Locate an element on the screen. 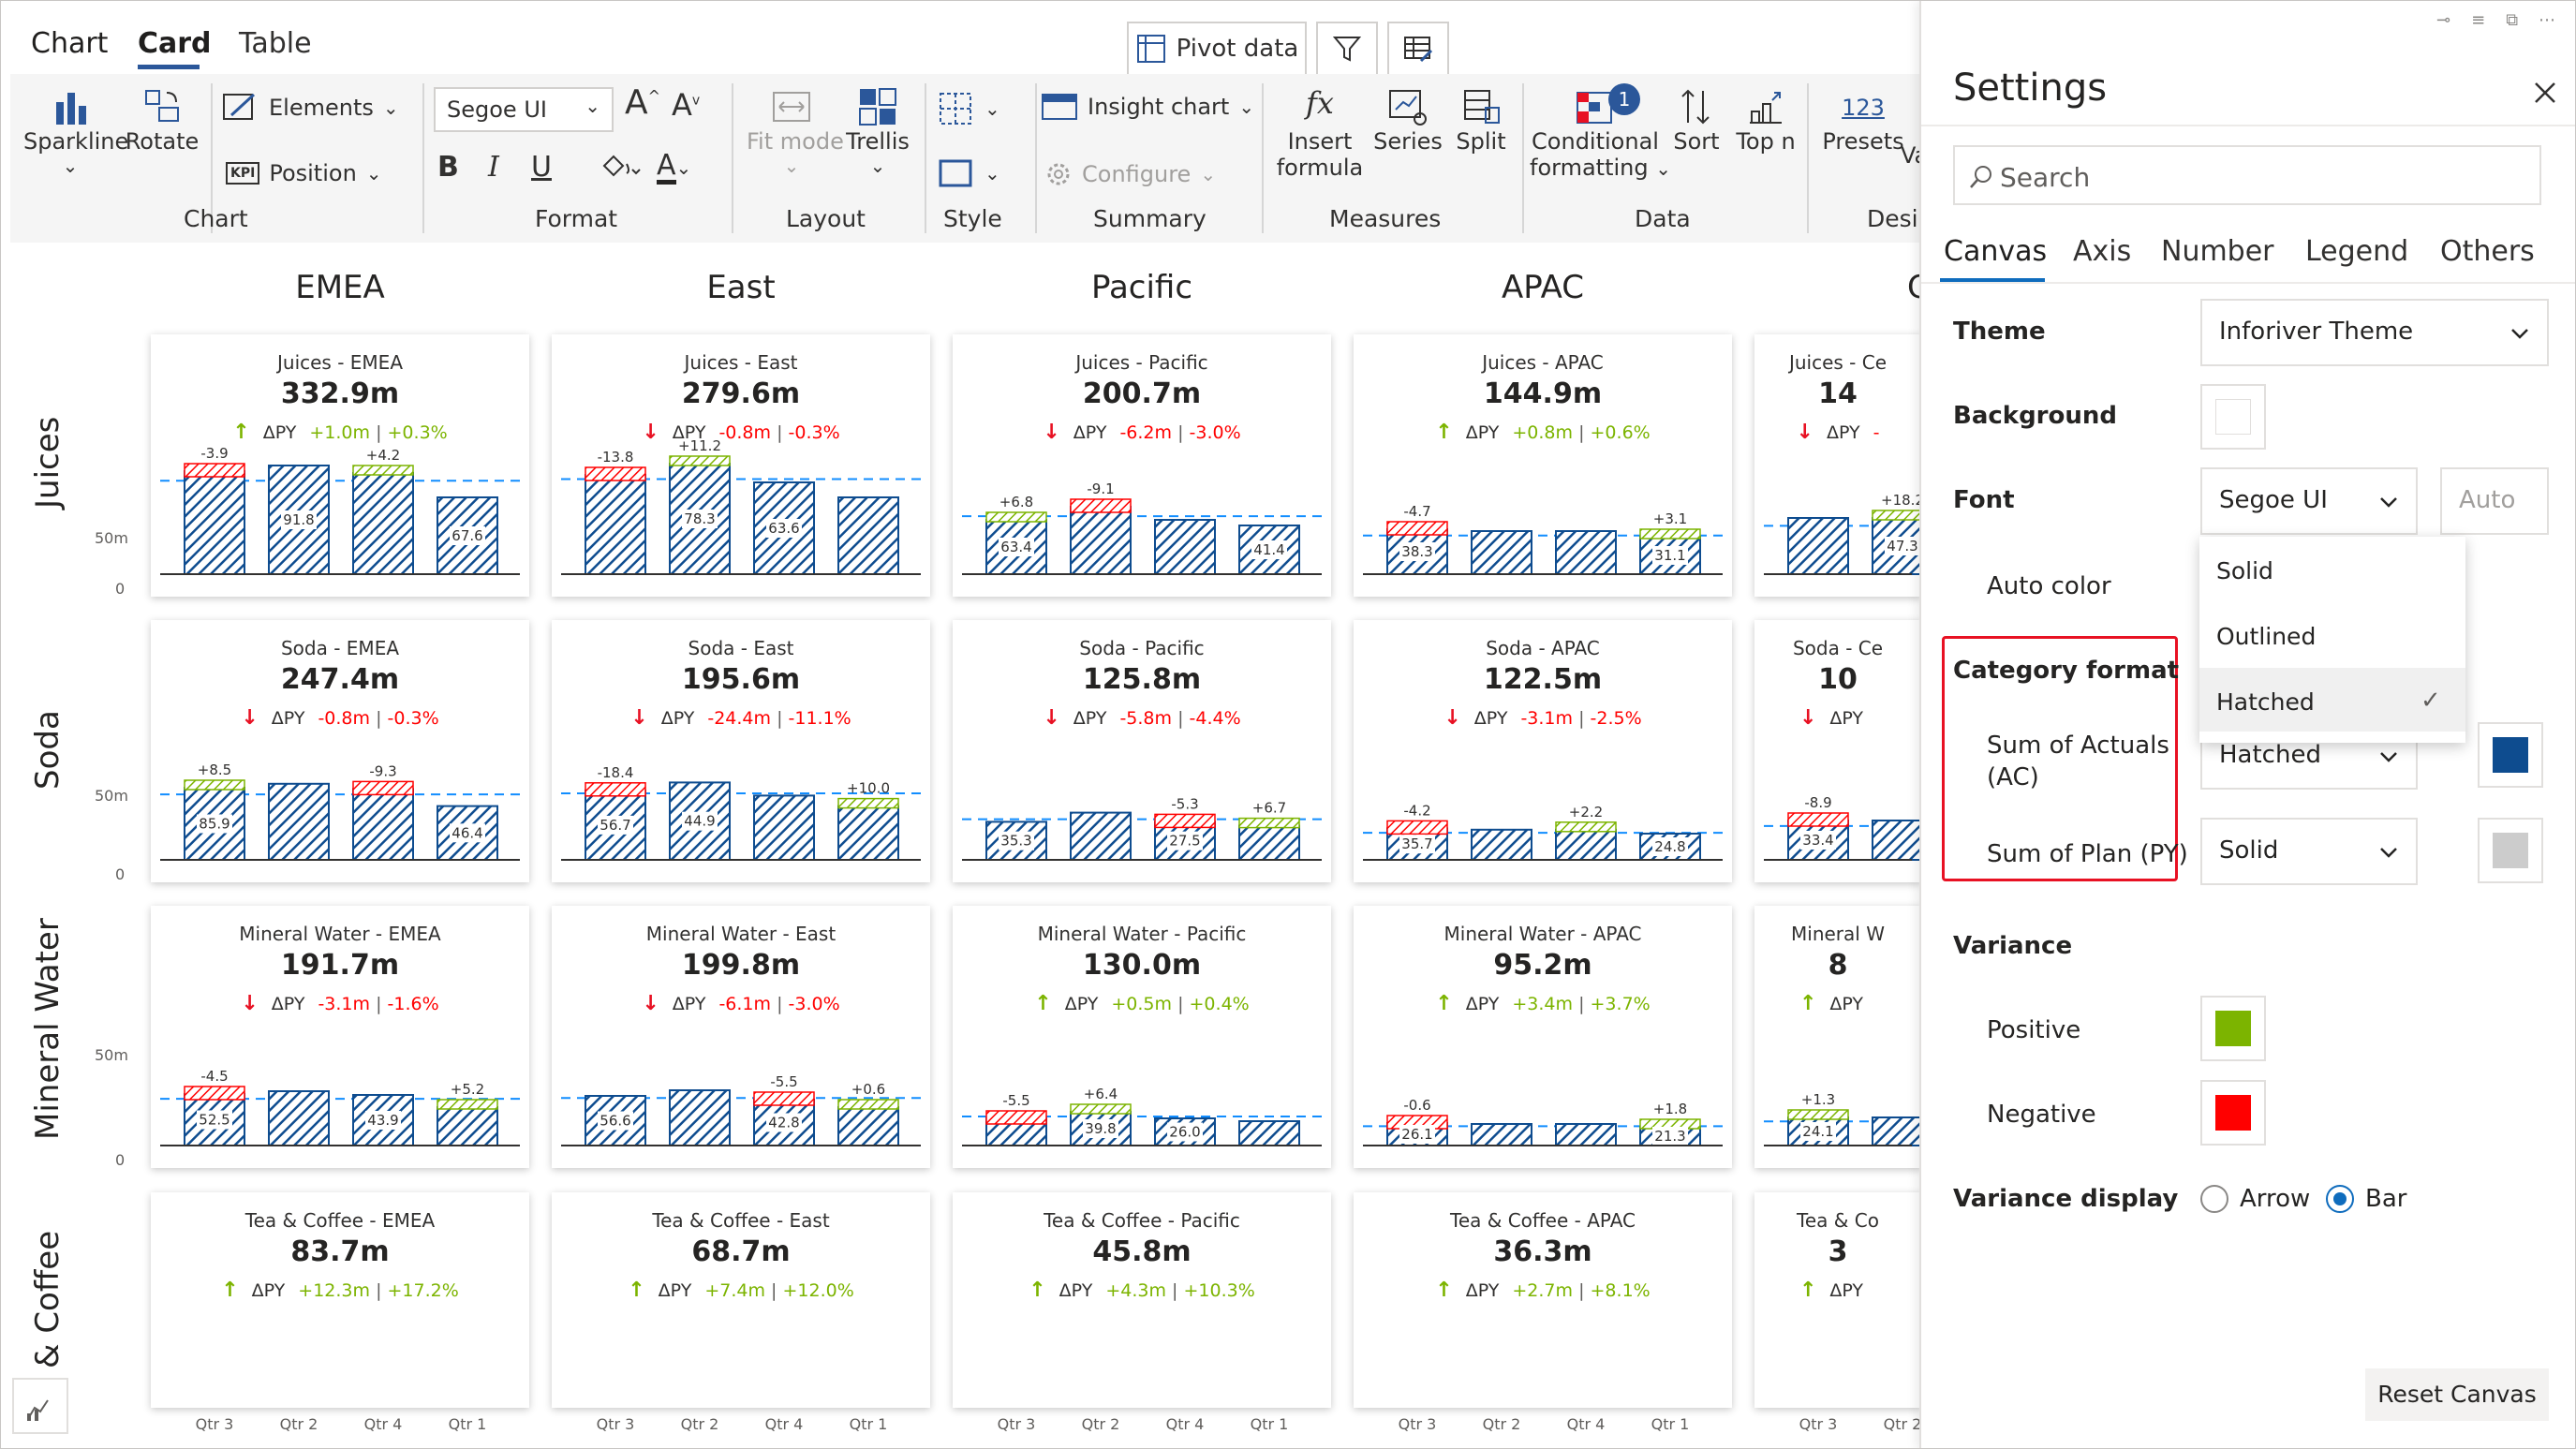 This screenshot has width=2576, height=1449. kpi-card: Juices - Ce 14 ↓ ΔPY - +18.2 47.3 is located at coordinates (1837, 466).